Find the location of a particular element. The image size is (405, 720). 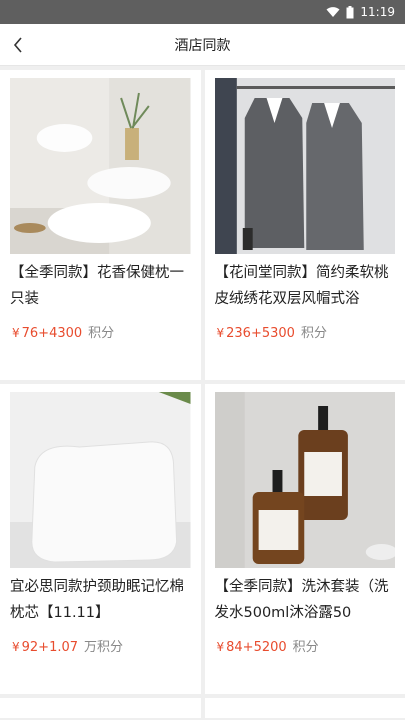

back-button is located at coordinates (18, 45).